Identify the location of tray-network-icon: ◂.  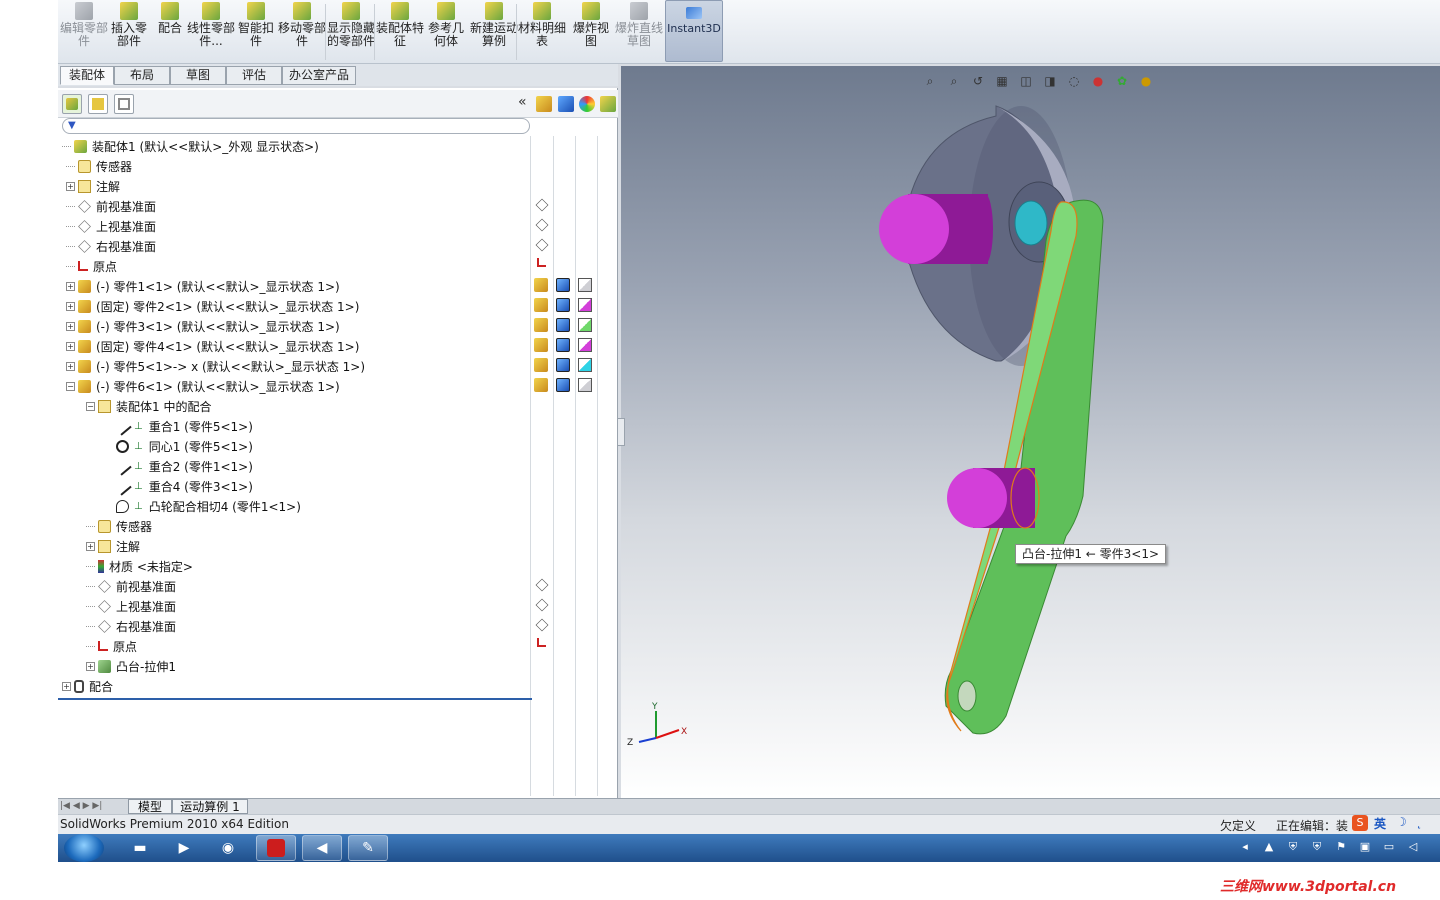
(1245, 847).